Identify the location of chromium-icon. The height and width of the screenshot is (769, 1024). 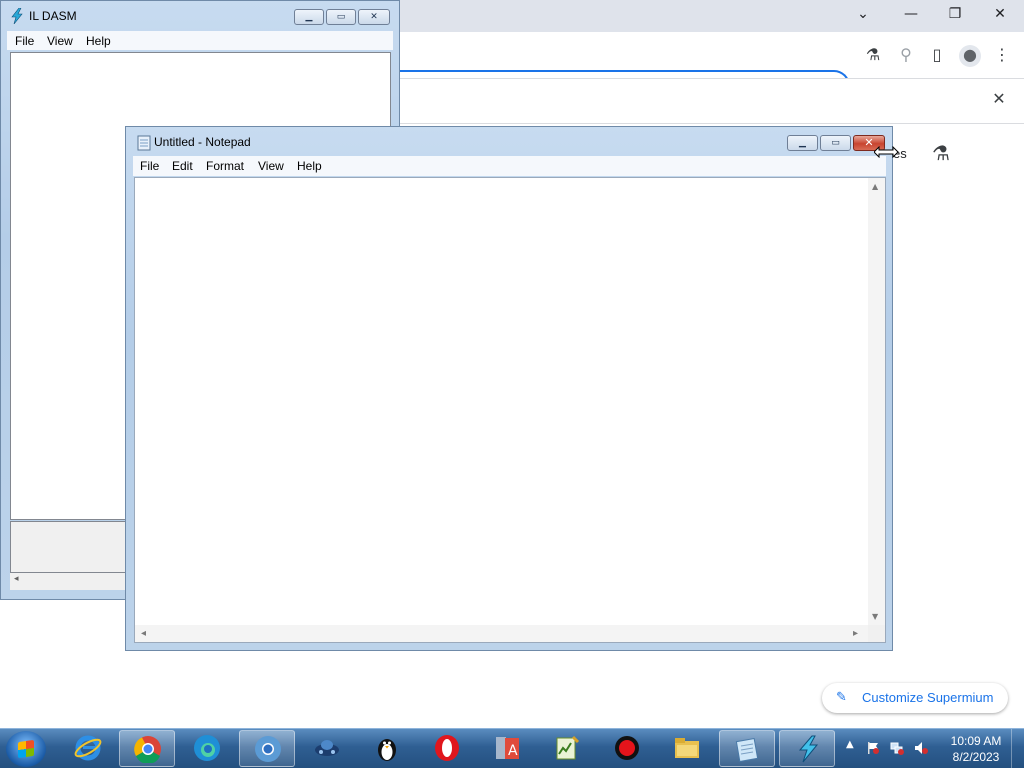
(268, 749).